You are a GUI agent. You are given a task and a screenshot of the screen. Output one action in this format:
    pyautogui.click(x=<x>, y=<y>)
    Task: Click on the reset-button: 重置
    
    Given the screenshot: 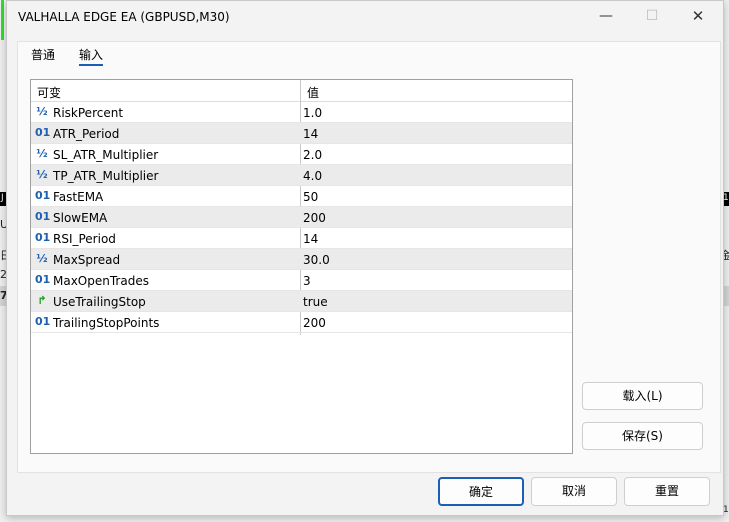 What is the action you would take?
    pyautogui.click(x=667, y=491)
    